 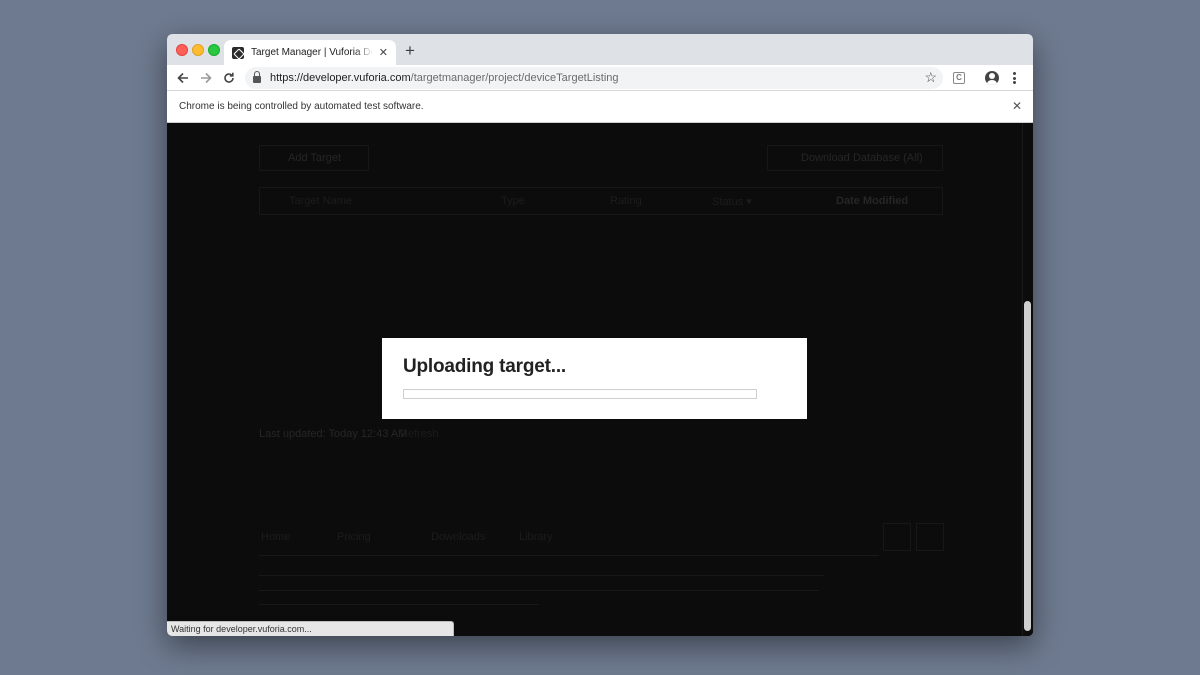 What do you see at coordinates (257, 77) in the screenshot?
I see `lock-icon` at bounding box center [257, 77].